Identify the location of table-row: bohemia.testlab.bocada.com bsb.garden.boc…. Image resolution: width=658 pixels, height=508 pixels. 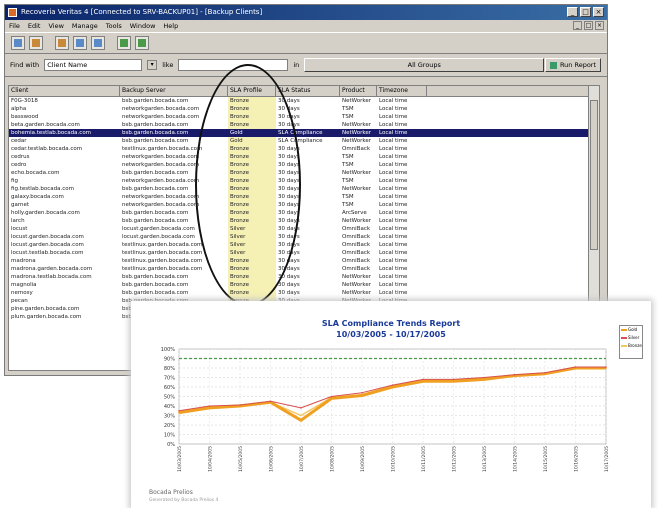
(304, 133).